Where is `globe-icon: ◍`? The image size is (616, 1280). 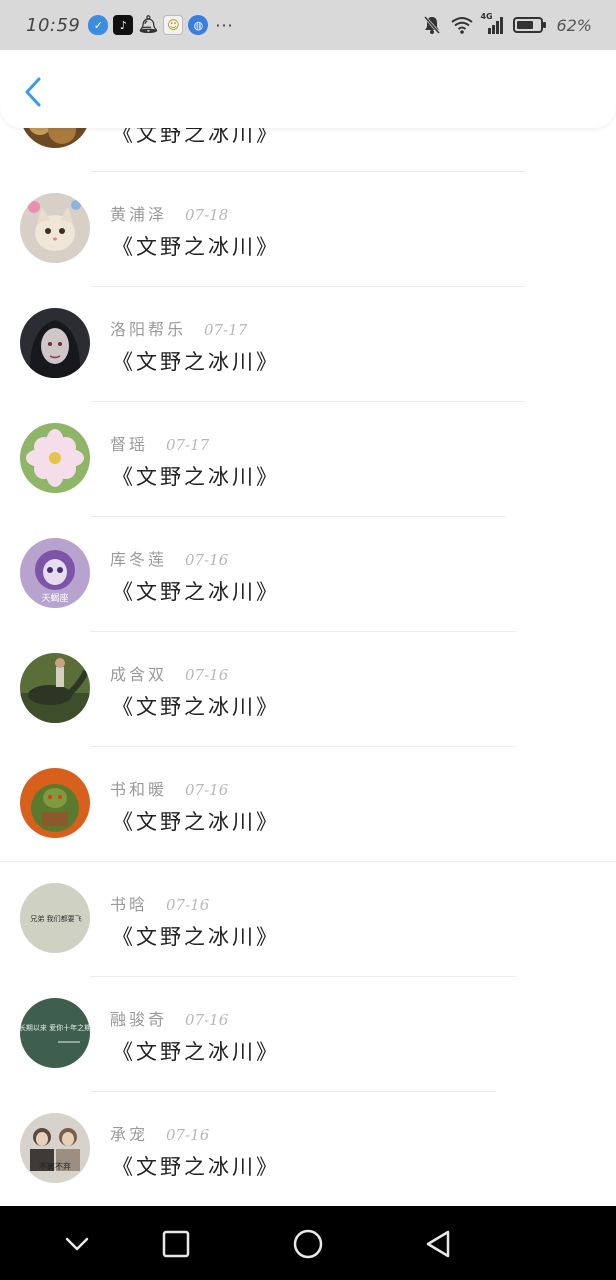
globe-icon: ◍ is located at coordinates (198, 25).